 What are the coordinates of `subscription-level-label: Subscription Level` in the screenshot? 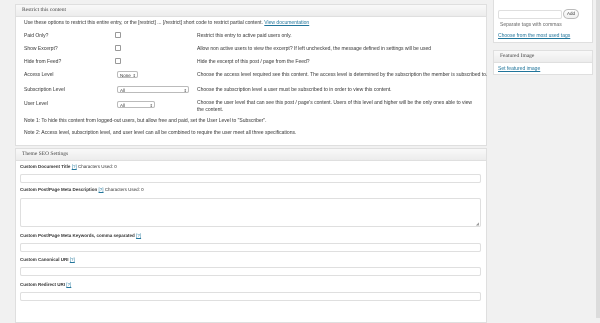 It's located at (44, 90).